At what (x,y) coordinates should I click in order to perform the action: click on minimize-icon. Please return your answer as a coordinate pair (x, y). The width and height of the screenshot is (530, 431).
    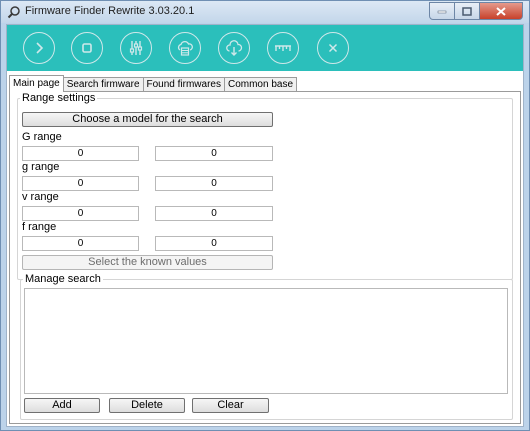
    Looking at the image, I should click on (442, 12).